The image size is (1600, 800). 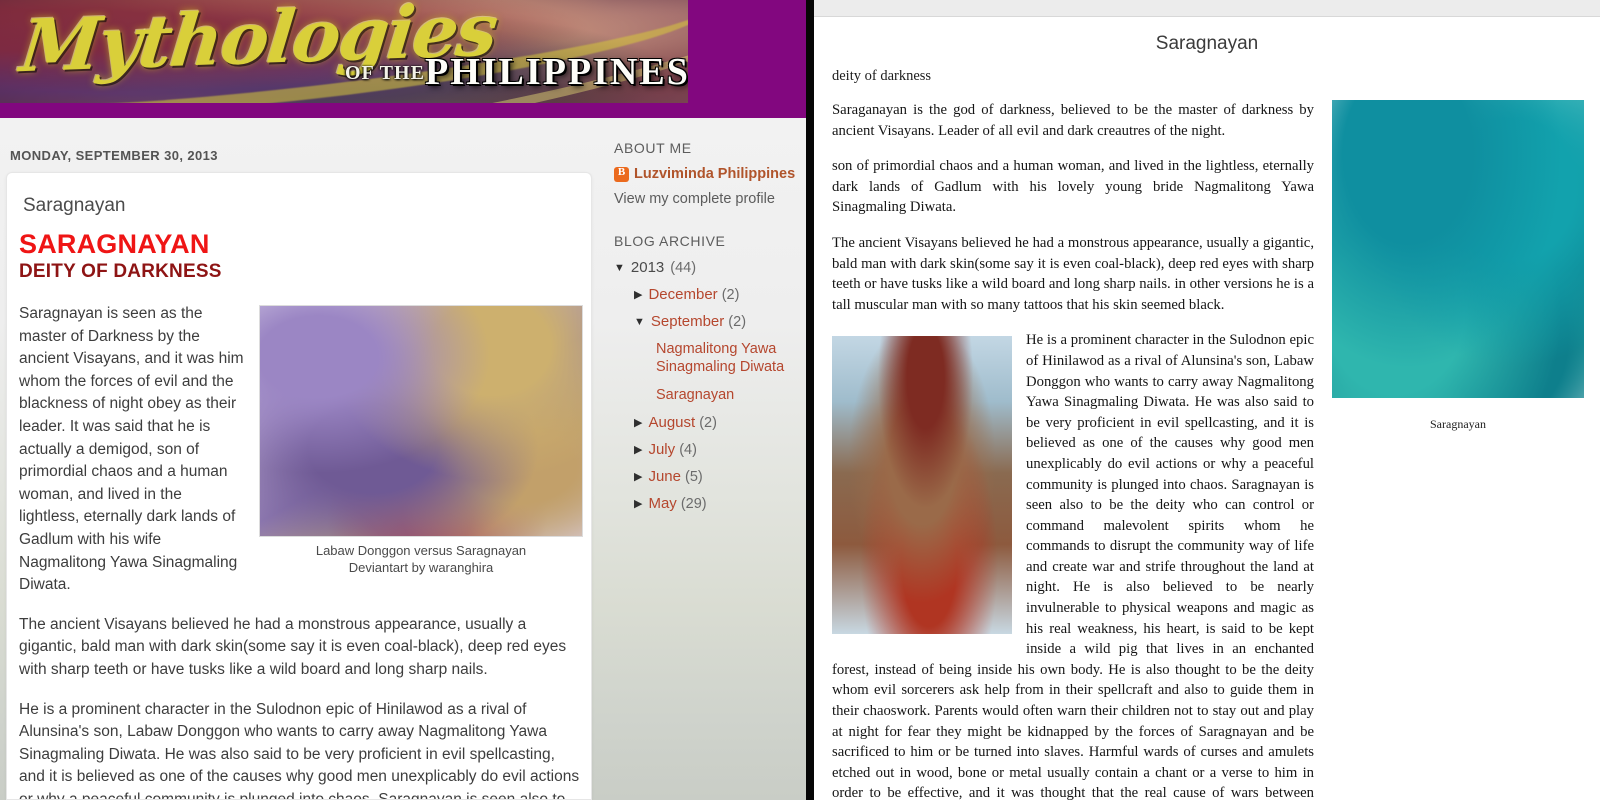 I want to click on banner-of-the-text: OF THE, so click(x=385, y=73).